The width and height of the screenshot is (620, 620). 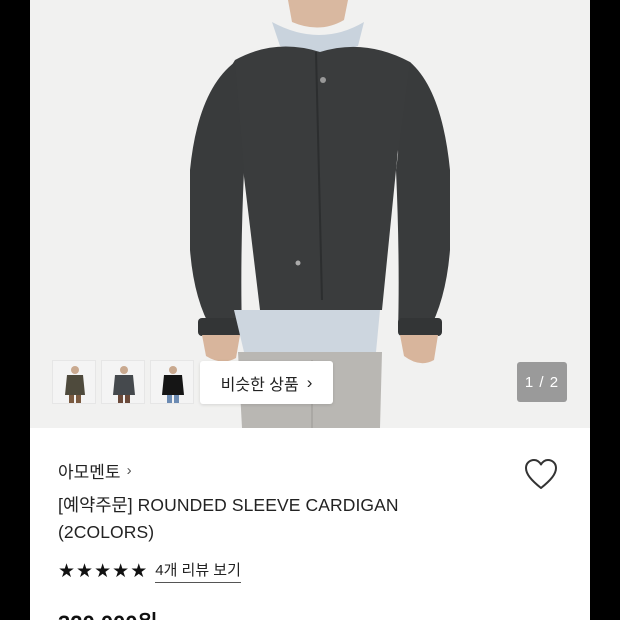 What do you see at coordinates (108, 613) in the screenshot?
I see `product-price: 320,000원` at bounding box center [108, 613].